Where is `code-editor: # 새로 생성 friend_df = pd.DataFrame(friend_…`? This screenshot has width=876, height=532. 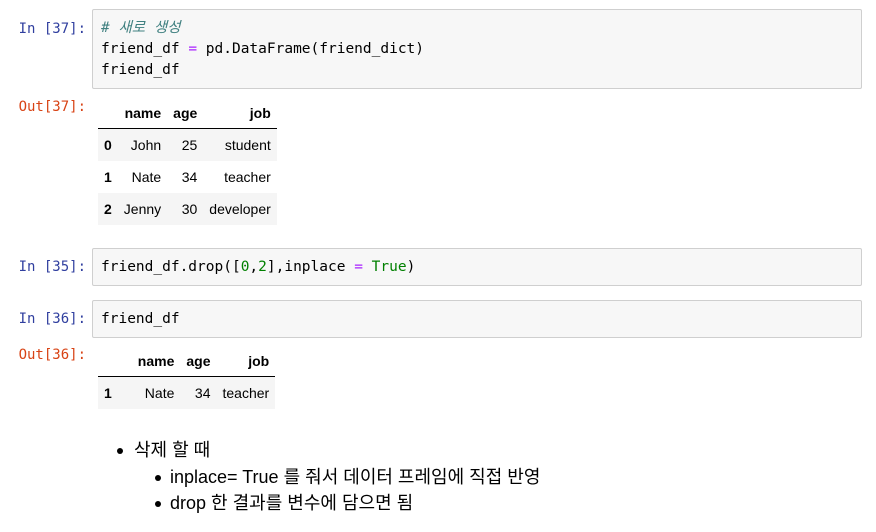
code-editor: # 새로 생성 friend_df = pd.DataFrame(friend_… is located at coordinates (477, 49).